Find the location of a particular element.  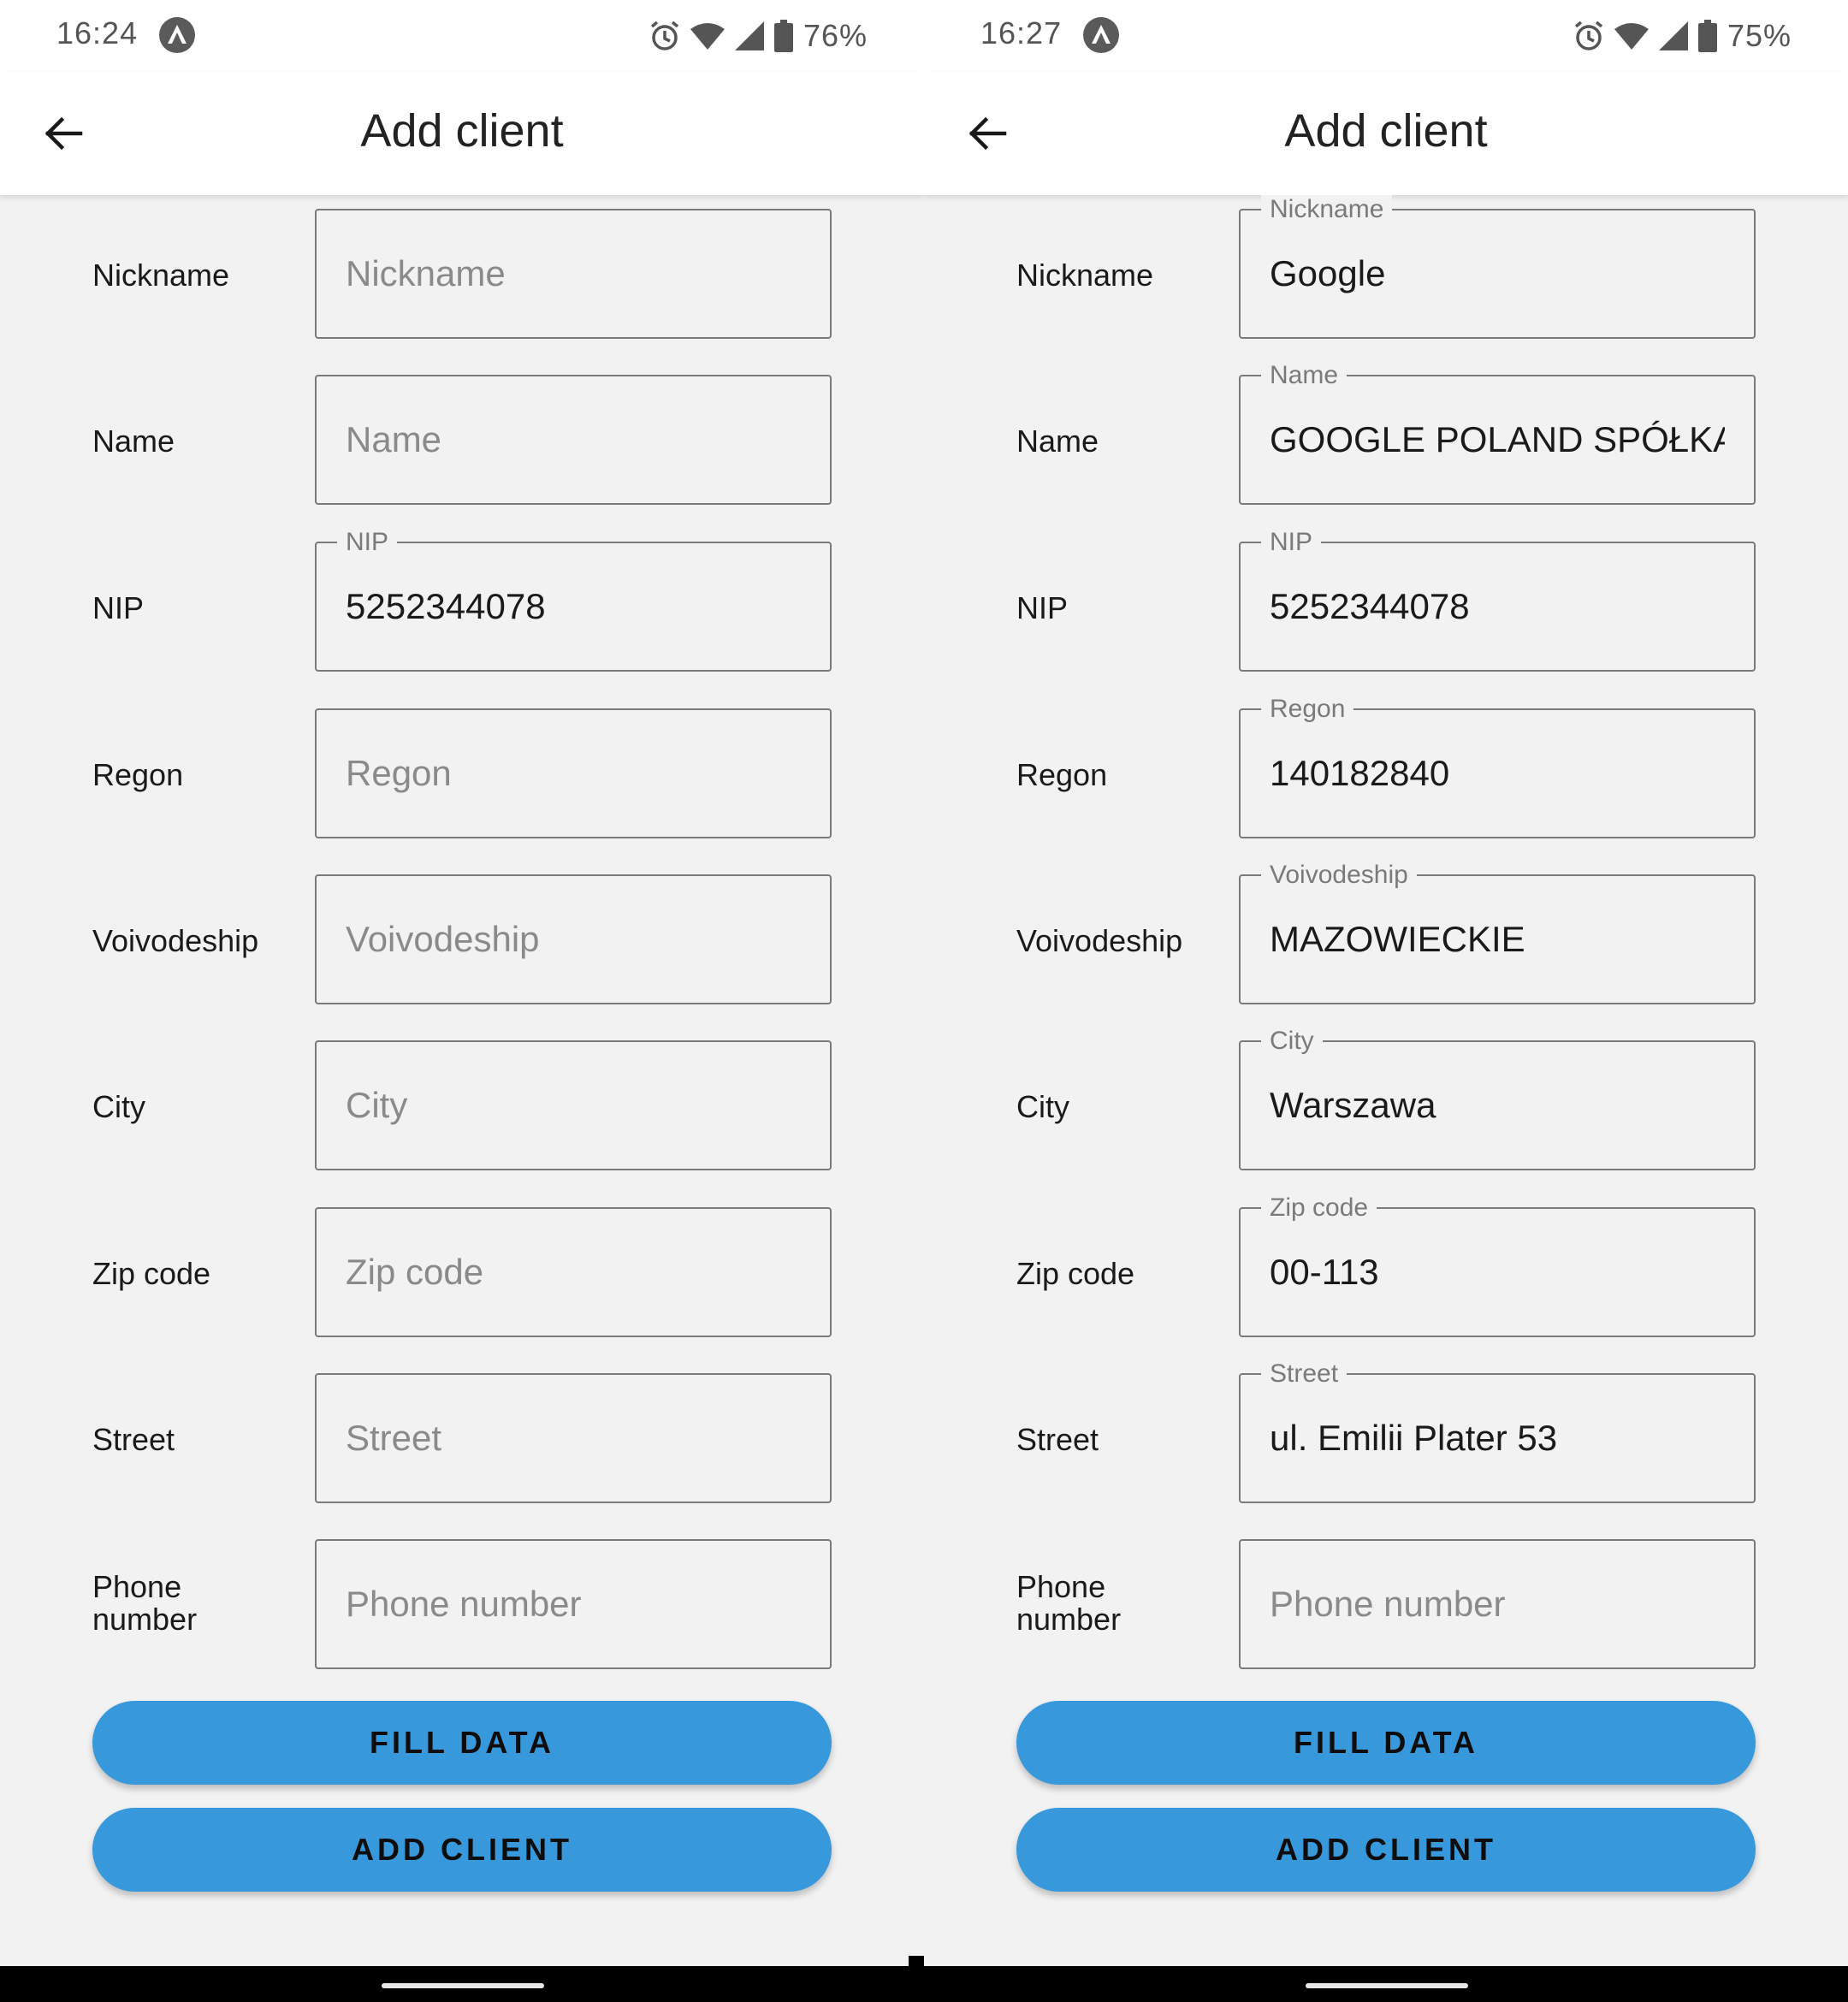

field-value: GOOGLE POLAND SPÓŁKA Z is located at coordinates (1497, 439).